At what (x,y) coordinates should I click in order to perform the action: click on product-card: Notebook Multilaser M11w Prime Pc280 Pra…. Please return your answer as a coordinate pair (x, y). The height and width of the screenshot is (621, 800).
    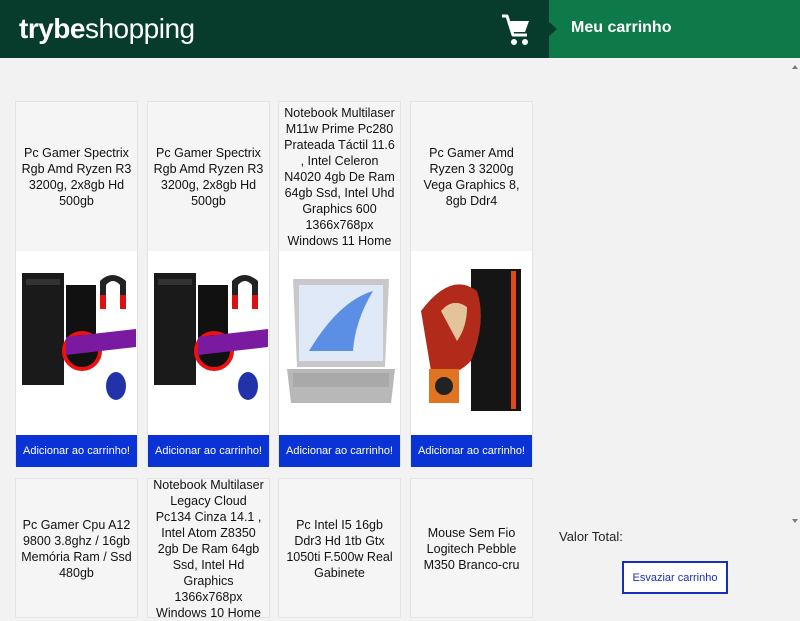
    Looking at the image, I should click on (339, 284).